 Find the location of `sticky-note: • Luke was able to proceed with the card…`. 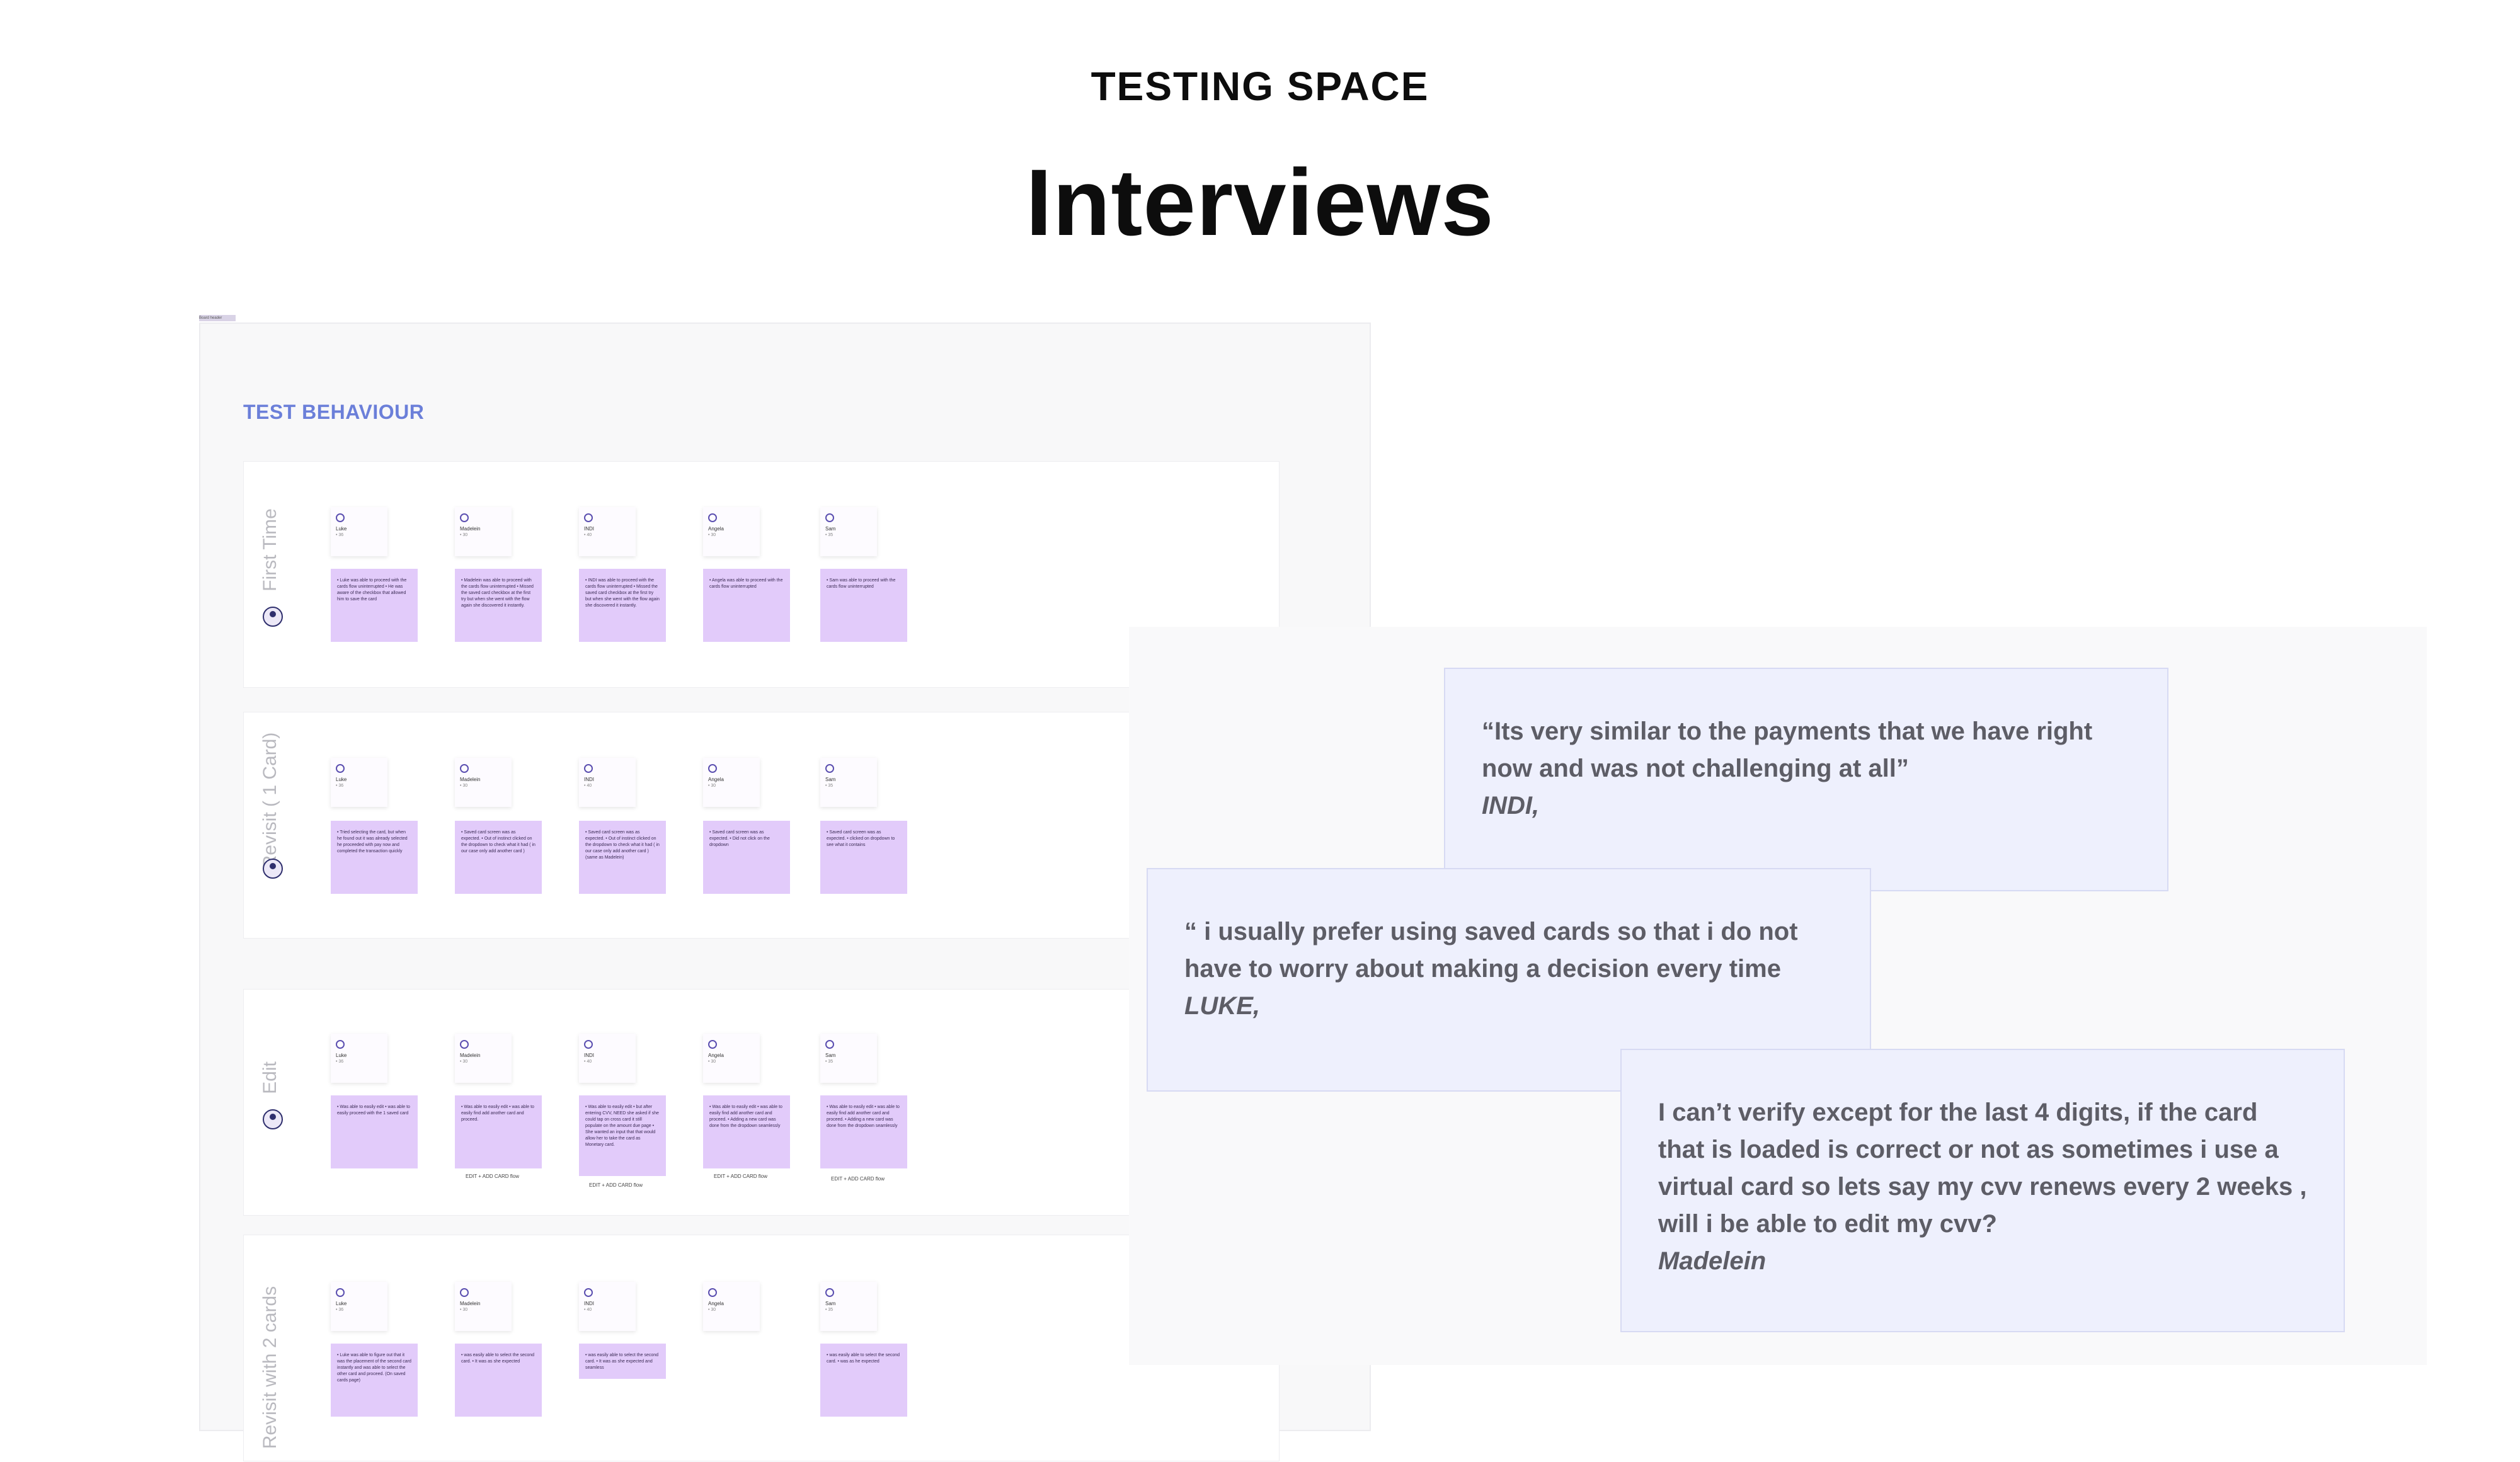

sticky-note: • Luke was able to proceed with the card… is located at coordinates (374, 605).